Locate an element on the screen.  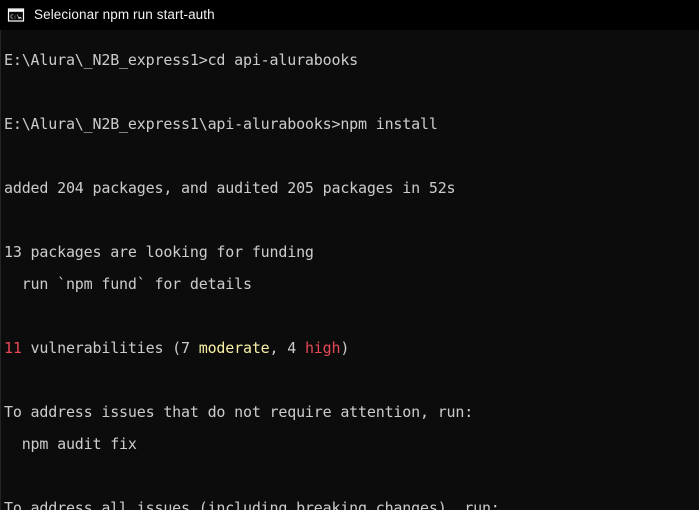
terminal-text-segment: ) is located at coordinates (345, 348).